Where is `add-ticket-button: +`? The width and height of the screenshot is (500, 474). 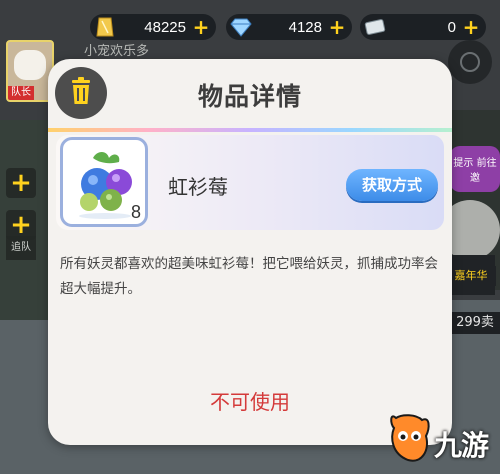 add-ticket-button: + is located at coordinates (471, 27).